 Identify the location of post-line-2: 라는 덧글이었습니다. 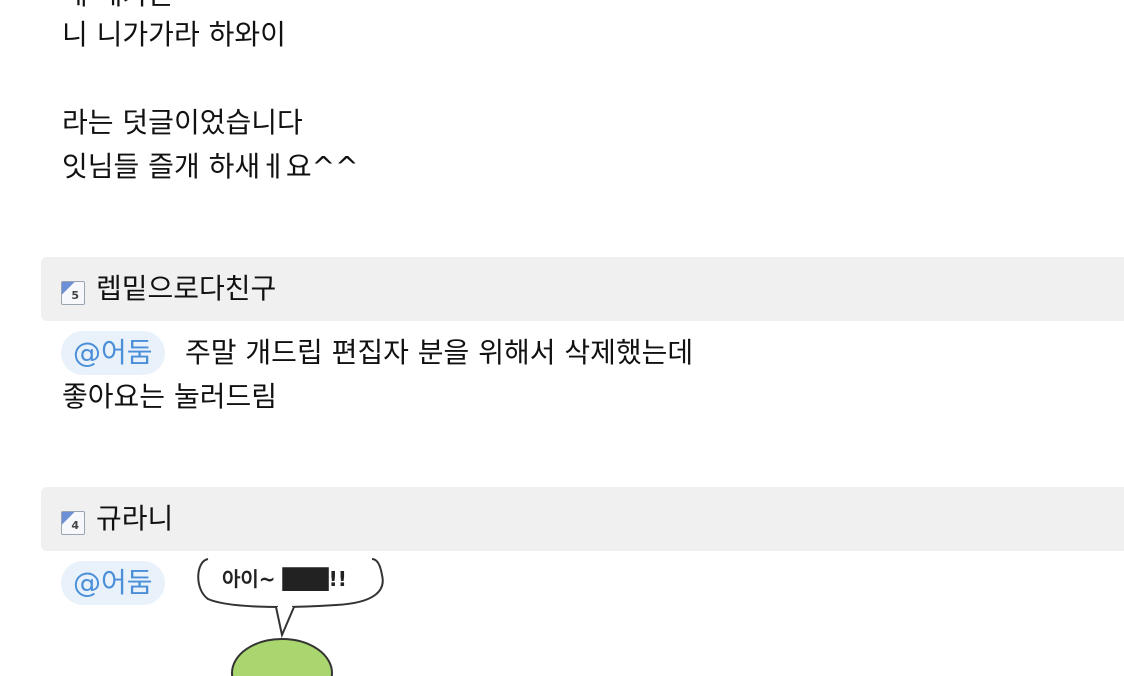
(182, 122).